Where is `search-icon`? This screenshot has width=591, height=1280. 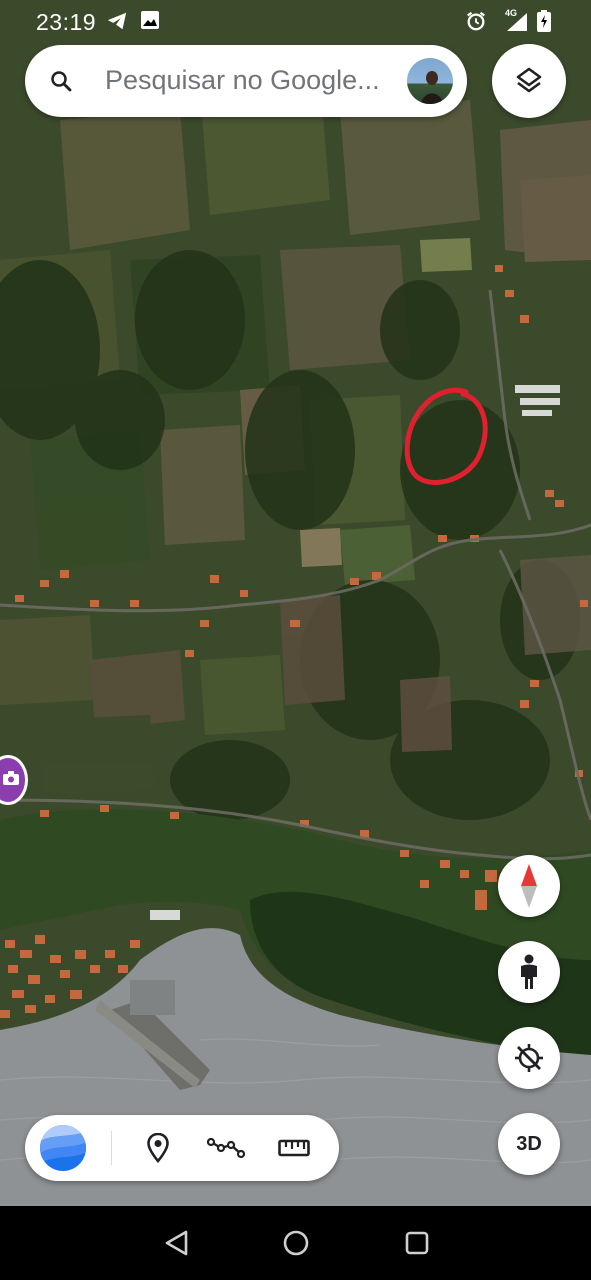
search-icon is located at coordinates (61, 83).